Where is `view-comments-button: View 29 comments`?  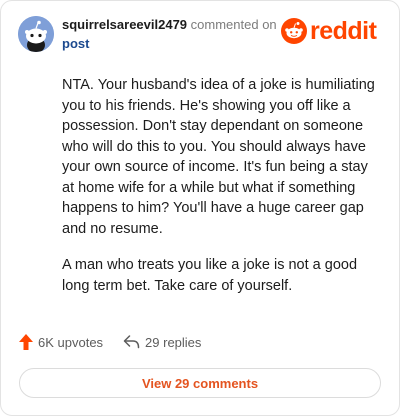
view-comments-button: View 29 comments is located at coordinates (200, 383).